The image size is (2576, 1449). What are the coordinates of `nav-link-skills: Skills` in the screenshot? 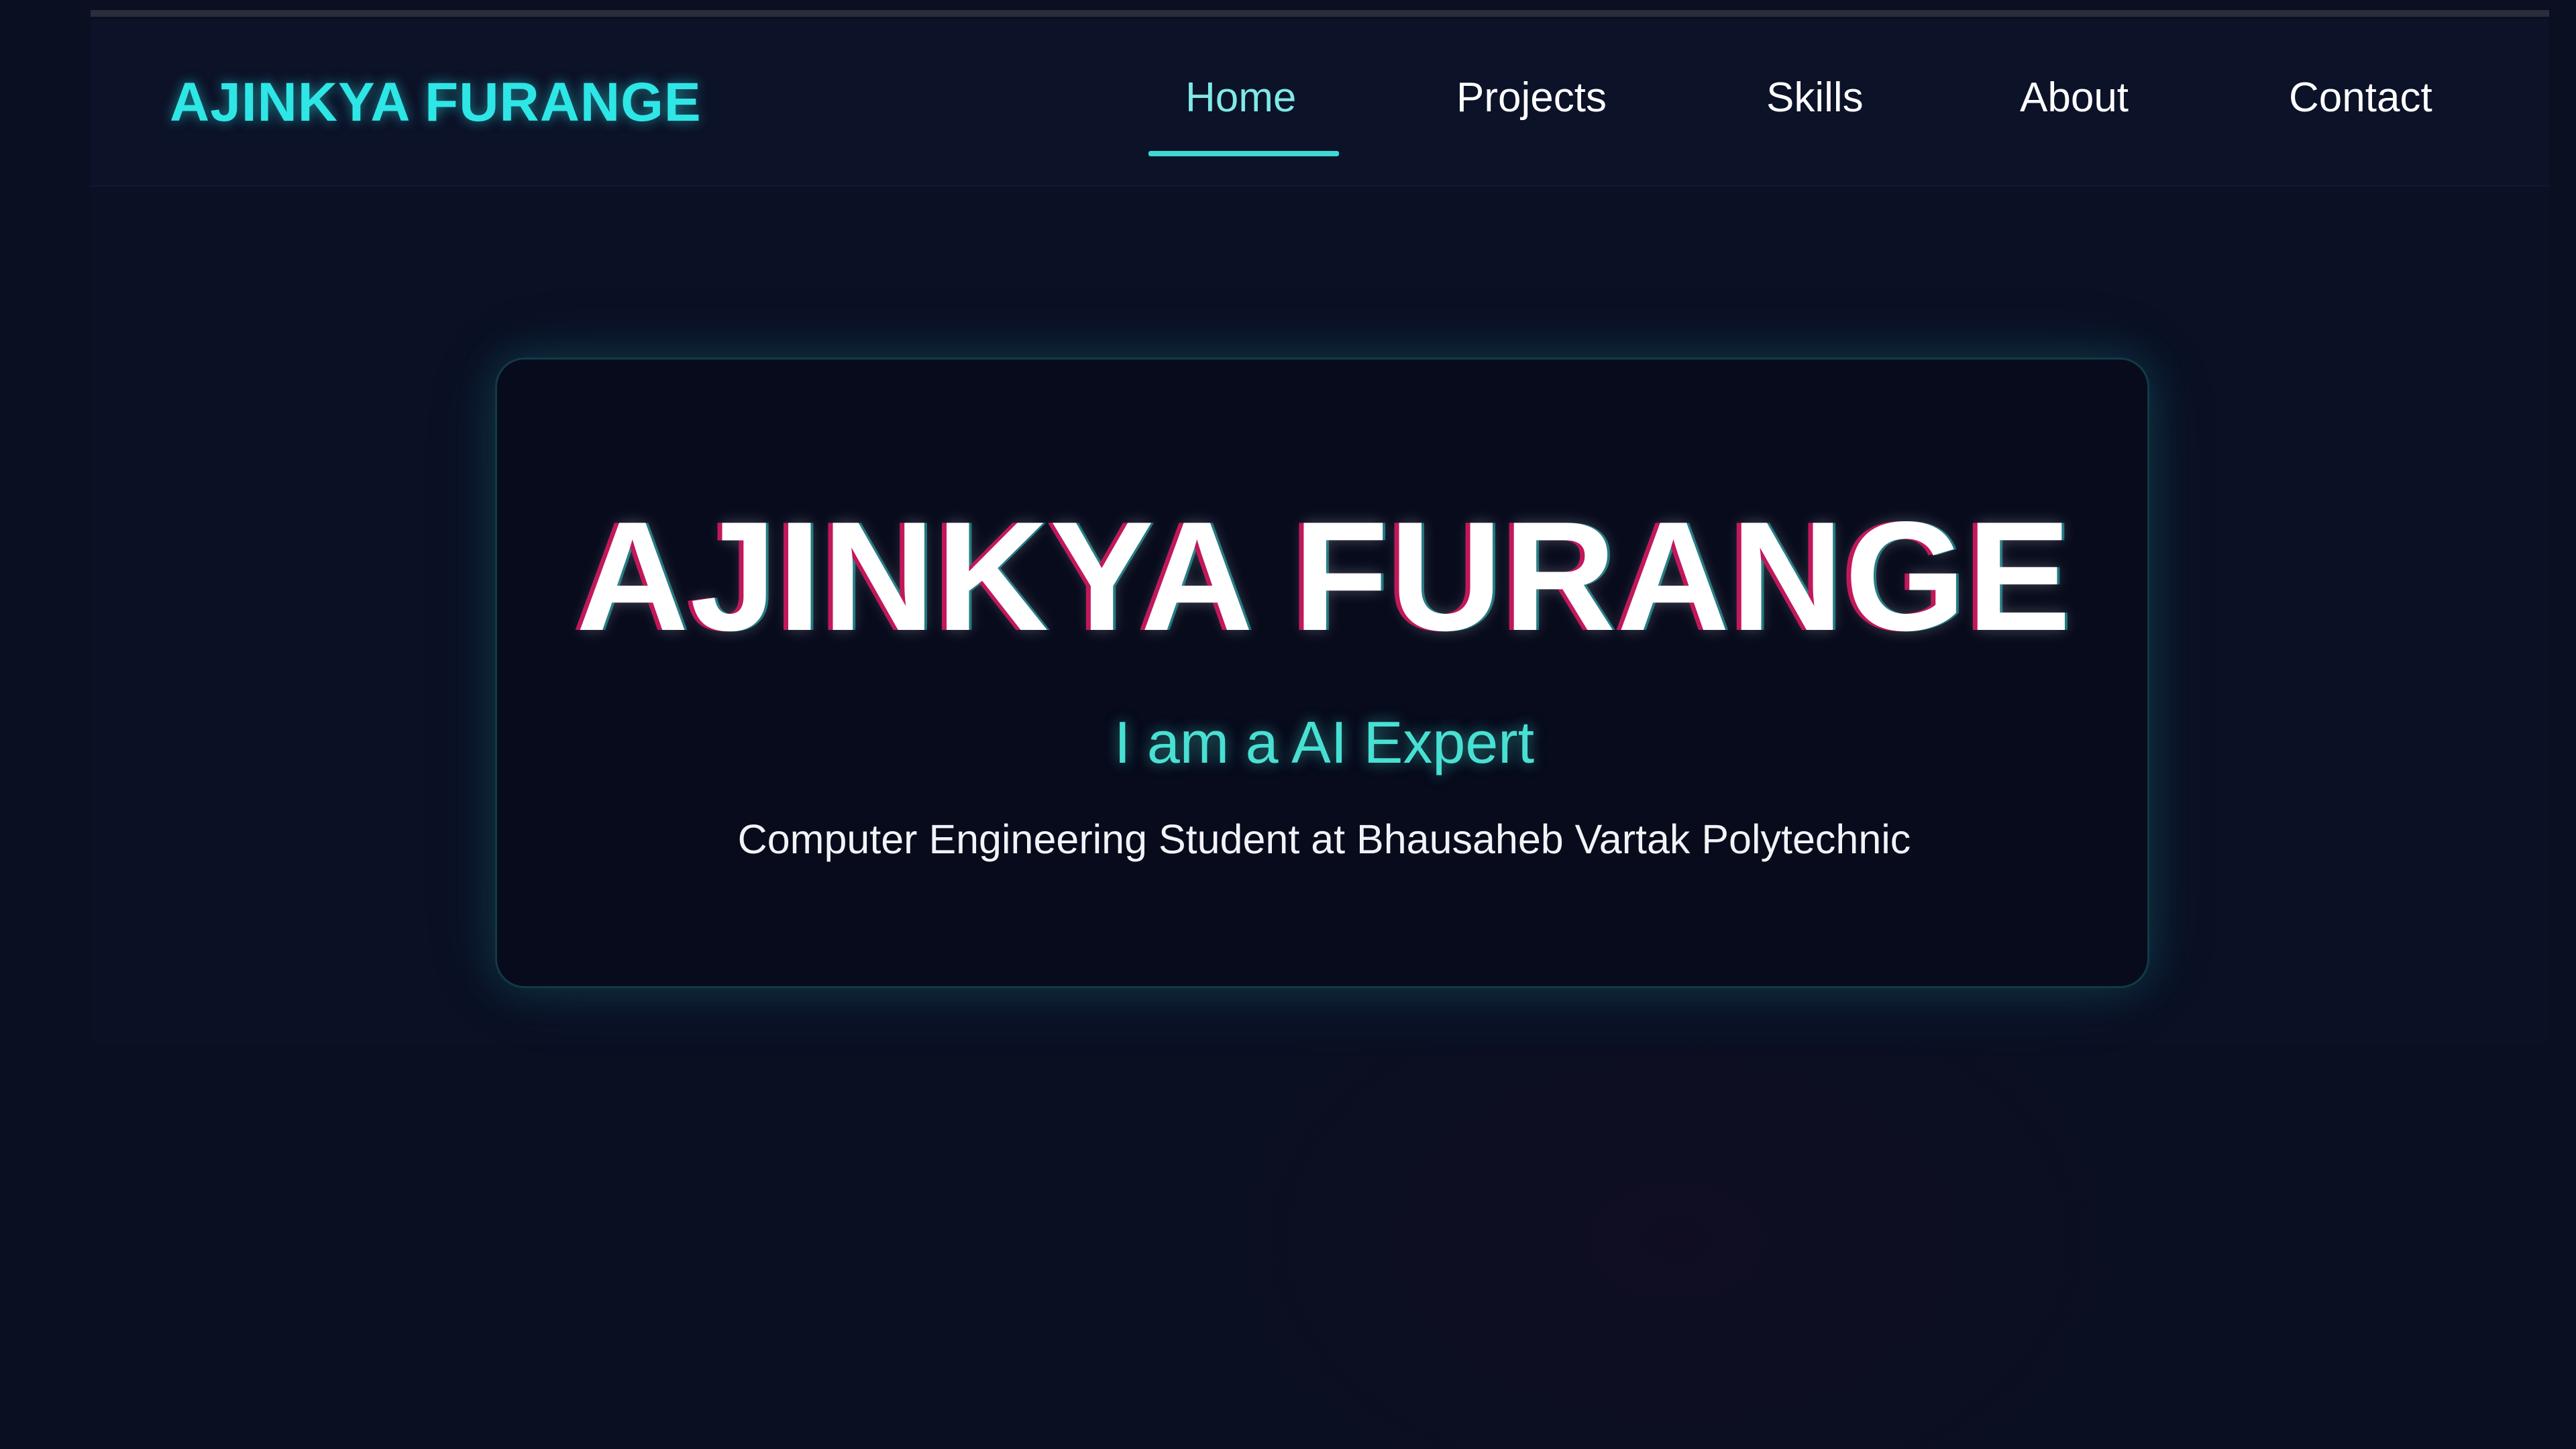 It's located at (1815, 97).